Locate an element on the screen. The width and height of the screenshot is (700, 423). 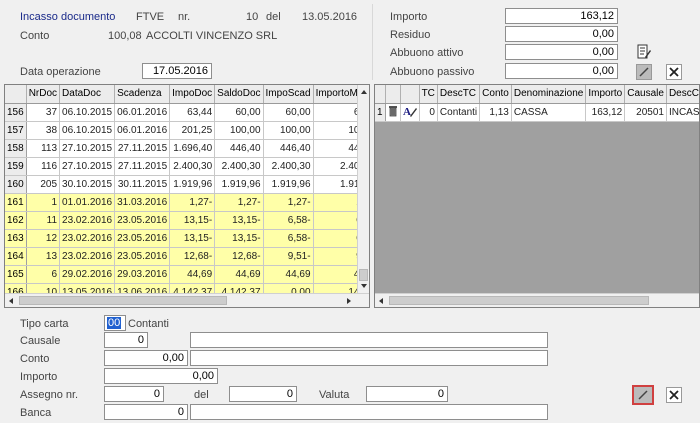
table-cell: 100,00 is located at coordinates (239, 130).